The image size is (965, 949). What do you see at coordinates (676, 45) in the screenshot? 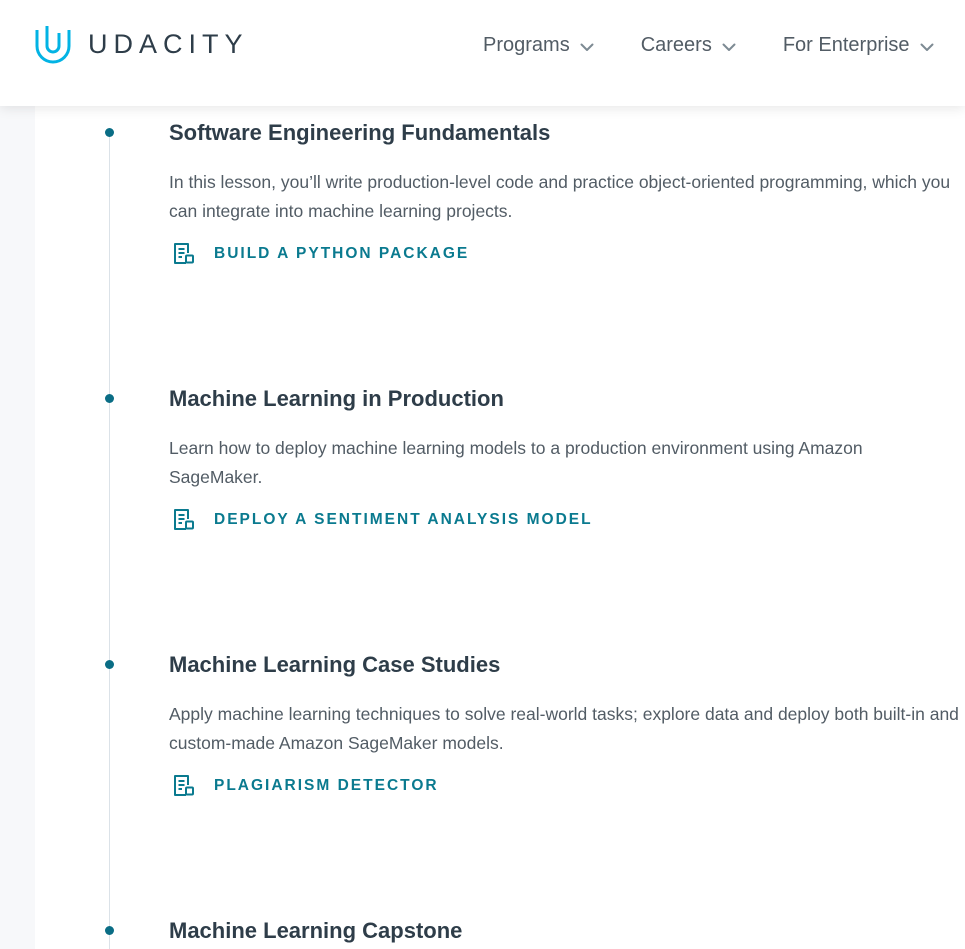
I see `nav-item-label: Careers` at bounding box center [676, 45].